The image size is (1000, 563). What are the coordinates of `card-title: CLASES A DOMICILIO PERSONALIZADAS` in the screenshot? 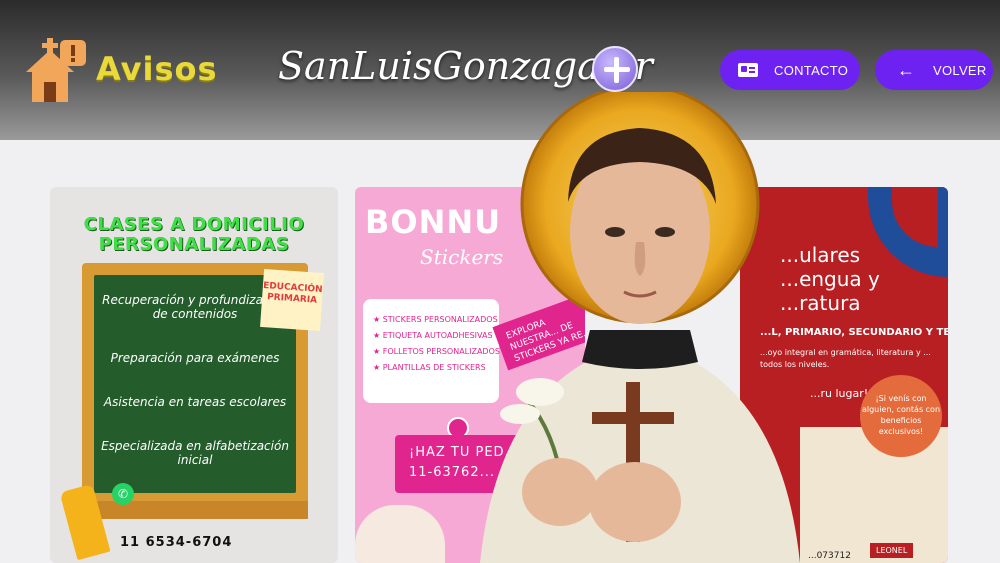 It's located at (194, 234).